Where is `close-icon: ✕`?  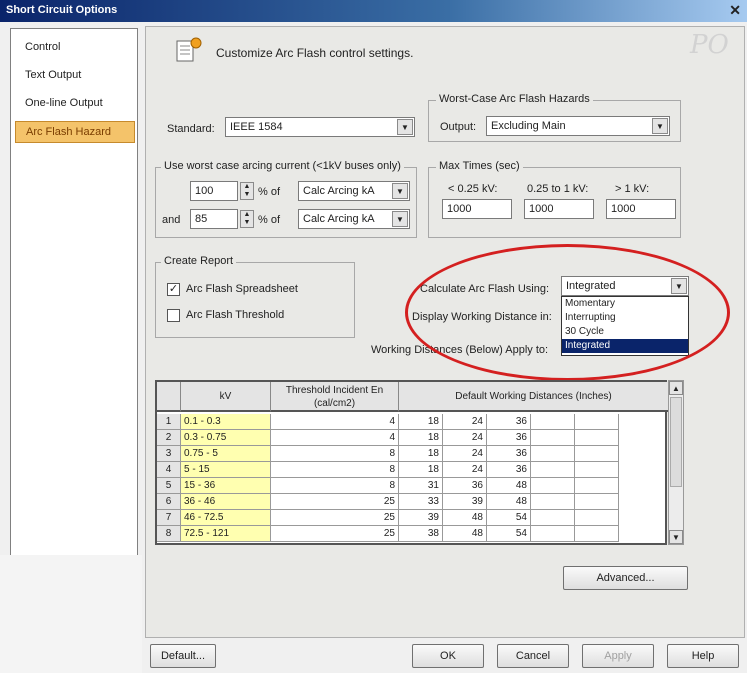 close-icon: ✕ is located at coordinates (735, 10).